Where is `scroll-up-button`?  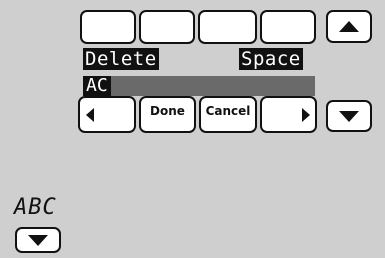
scroll-up-button is located at coordinates (349, 26).